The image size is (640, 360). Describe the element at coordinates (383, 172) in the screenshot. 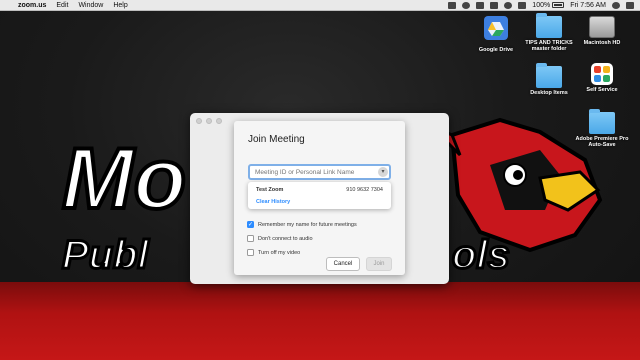

I see `chevron-down-icon: ▾` at that location.